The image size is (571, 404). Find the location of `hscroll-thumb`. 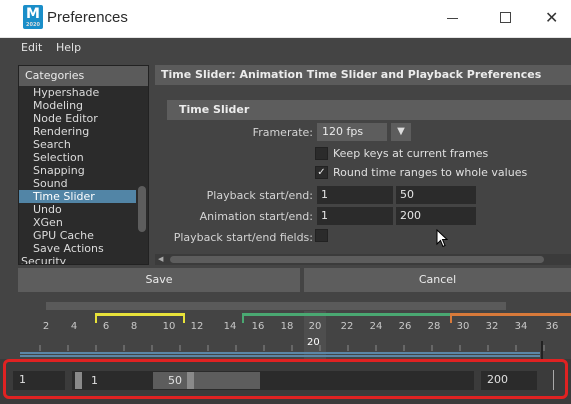

hscroll-thumb is located at coordinates (357, 259).